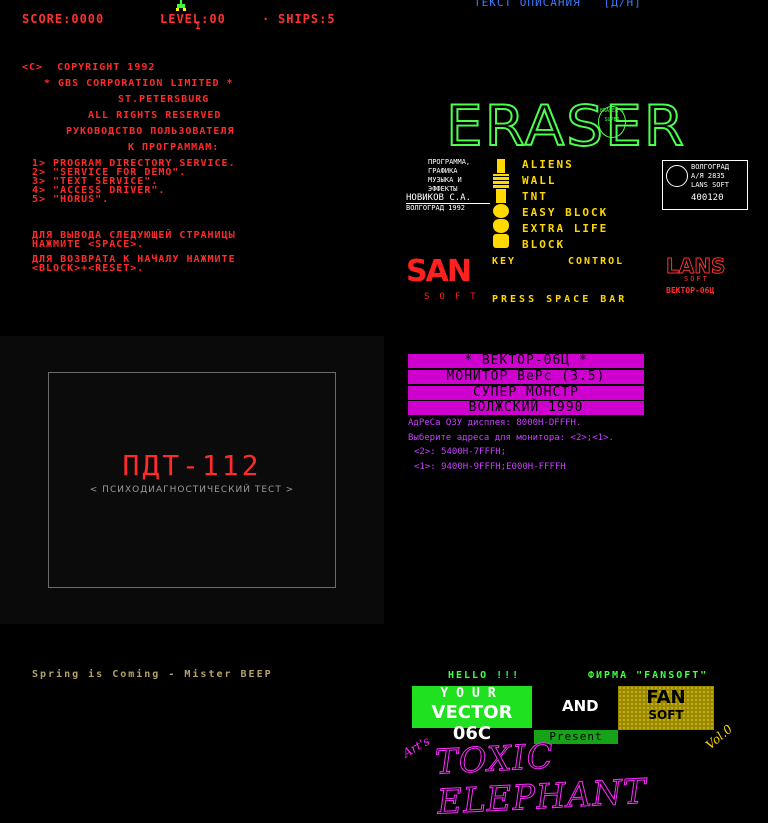 The image size is (768, 823). I want to click on fan-label: FAN, so click(666, 697).